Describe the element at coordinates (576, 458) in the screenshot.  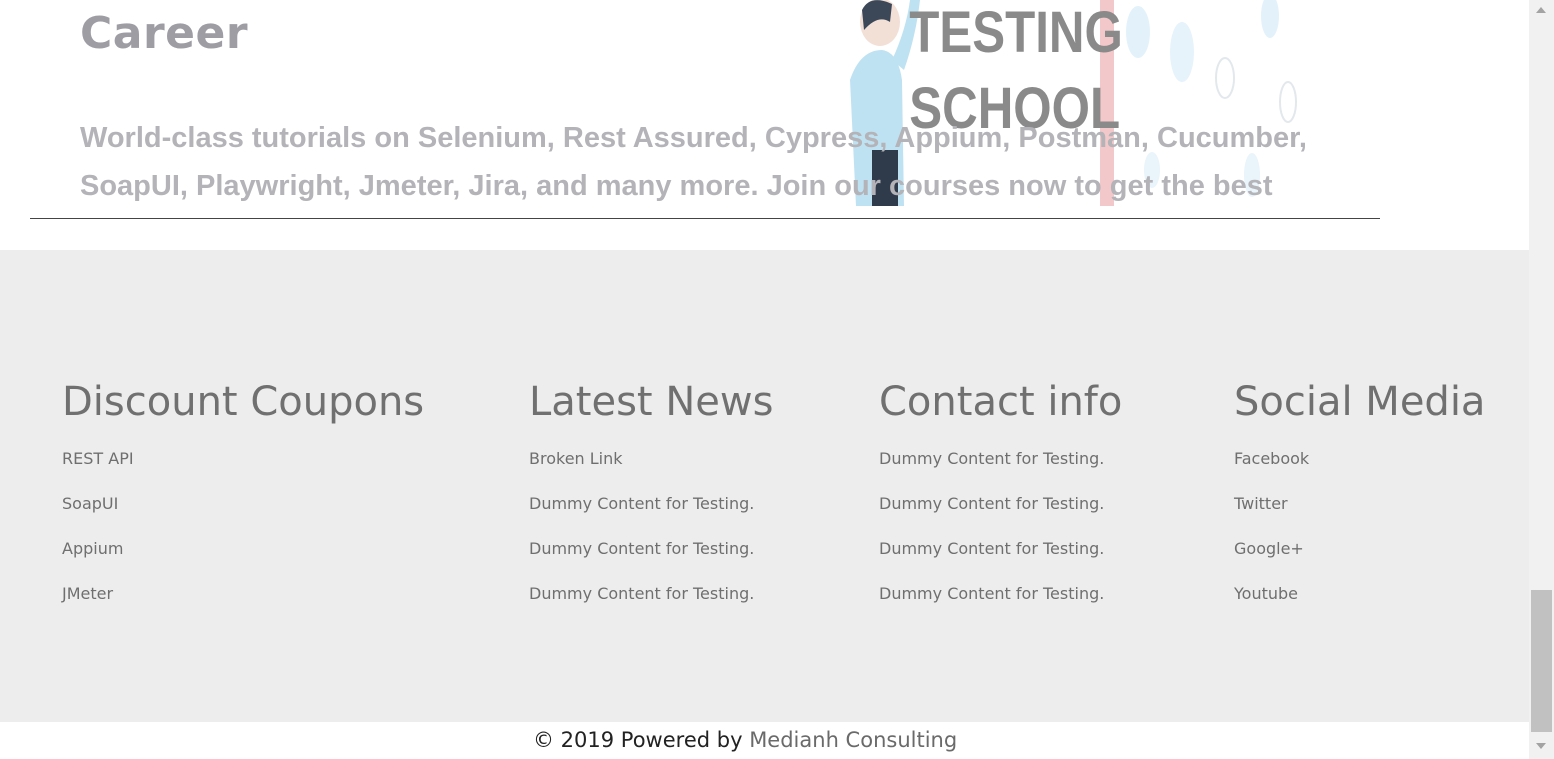
I see `footer-link-broken-link: Broken Link` at that location.